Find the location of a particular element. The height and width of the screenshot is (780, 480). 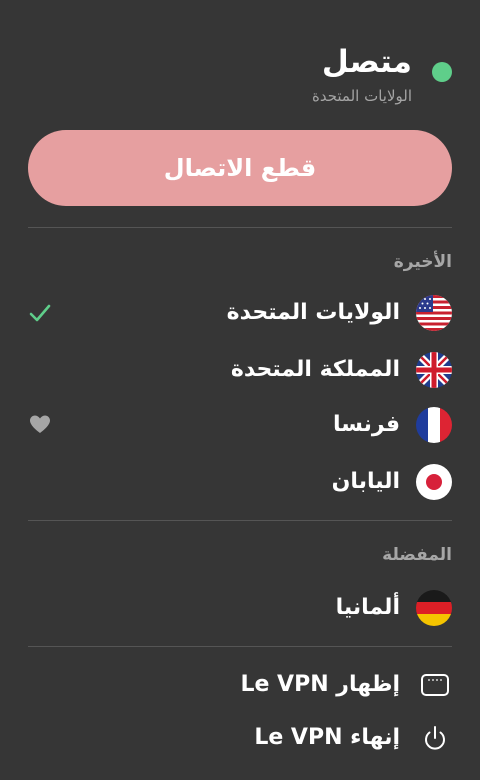

status-location: الولايات المتحدة is located at coordinates (361, 96).